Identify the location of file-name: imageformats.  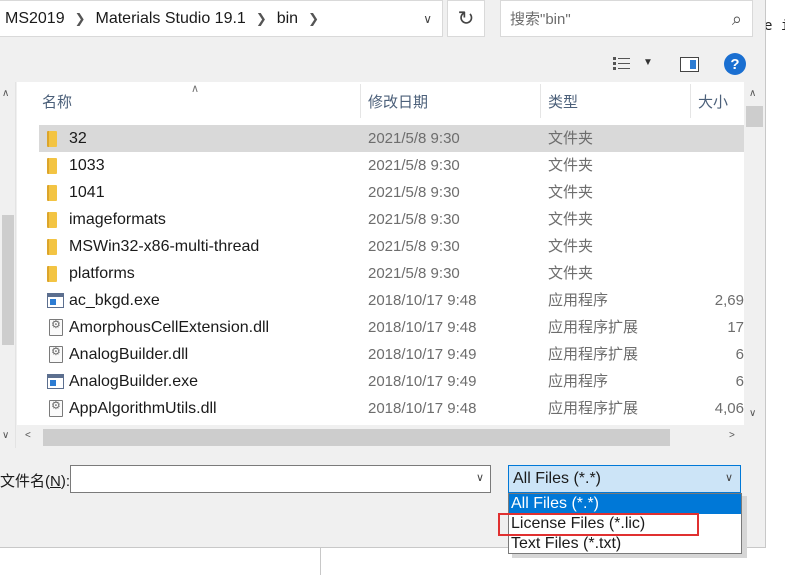
(117, 219).